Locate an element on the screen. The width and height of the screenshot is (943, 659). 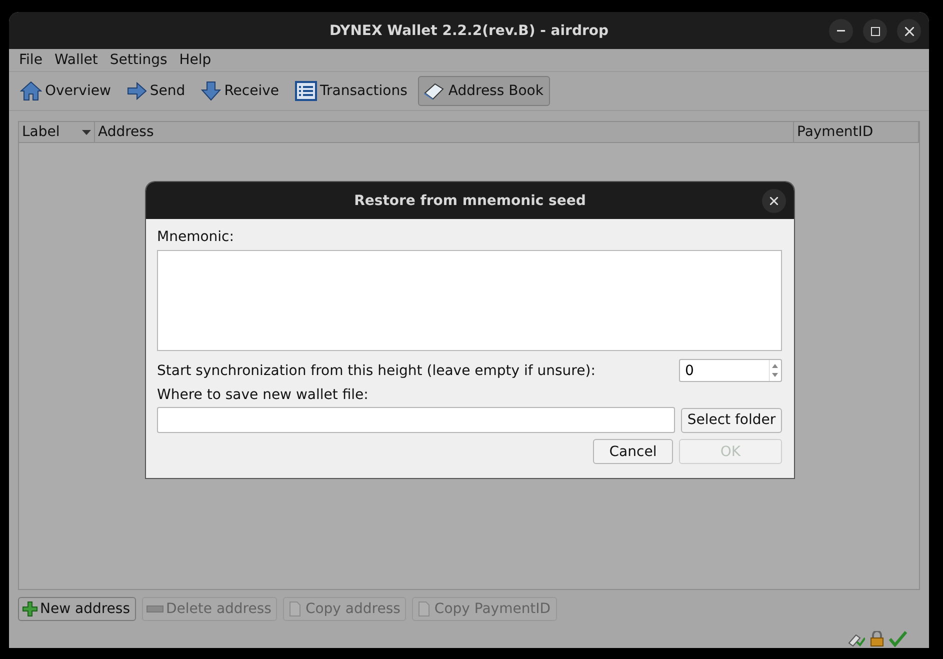
maximize-button is located at coordinates (875, 31).